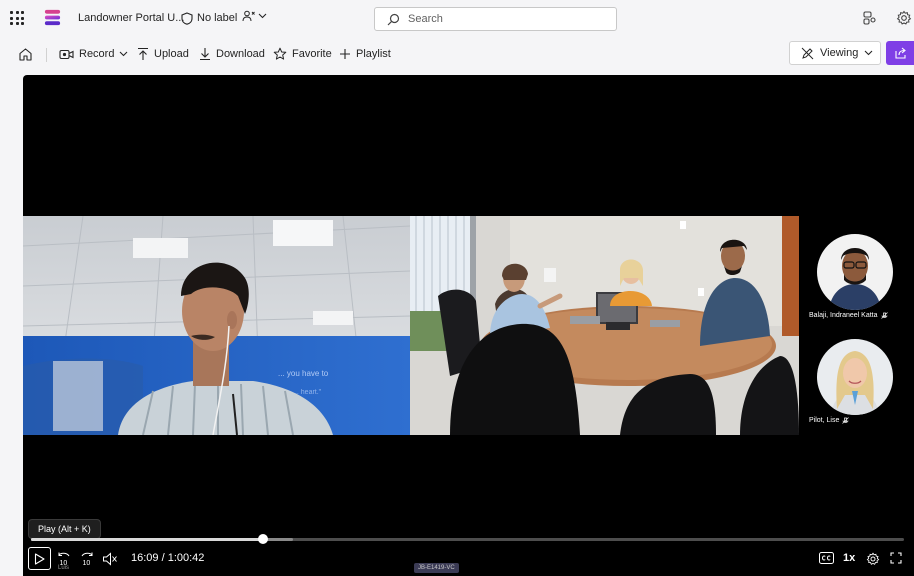 The image size is (914, 576). Describe the element at coordinates (303, 373) in the screenshot. I see `svg-text: ... you have to` at that location.